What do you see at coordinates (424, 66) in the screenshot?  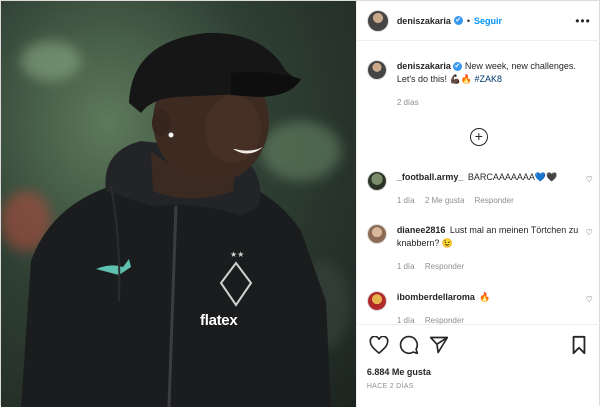 I see `caption-username: deniszakaria` at bounding box center [424, 66].